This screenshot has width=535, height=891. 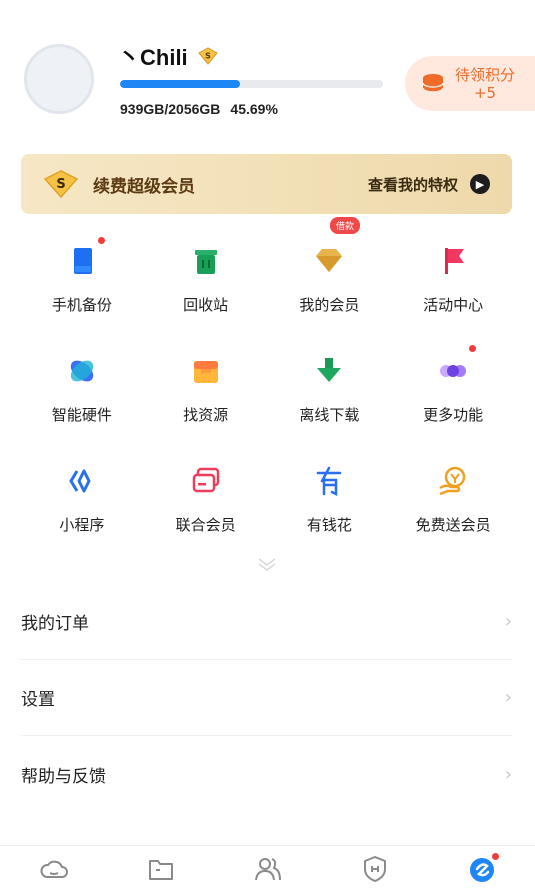 I want to click on expand-chevron-icon, so click(x=267, y=564).